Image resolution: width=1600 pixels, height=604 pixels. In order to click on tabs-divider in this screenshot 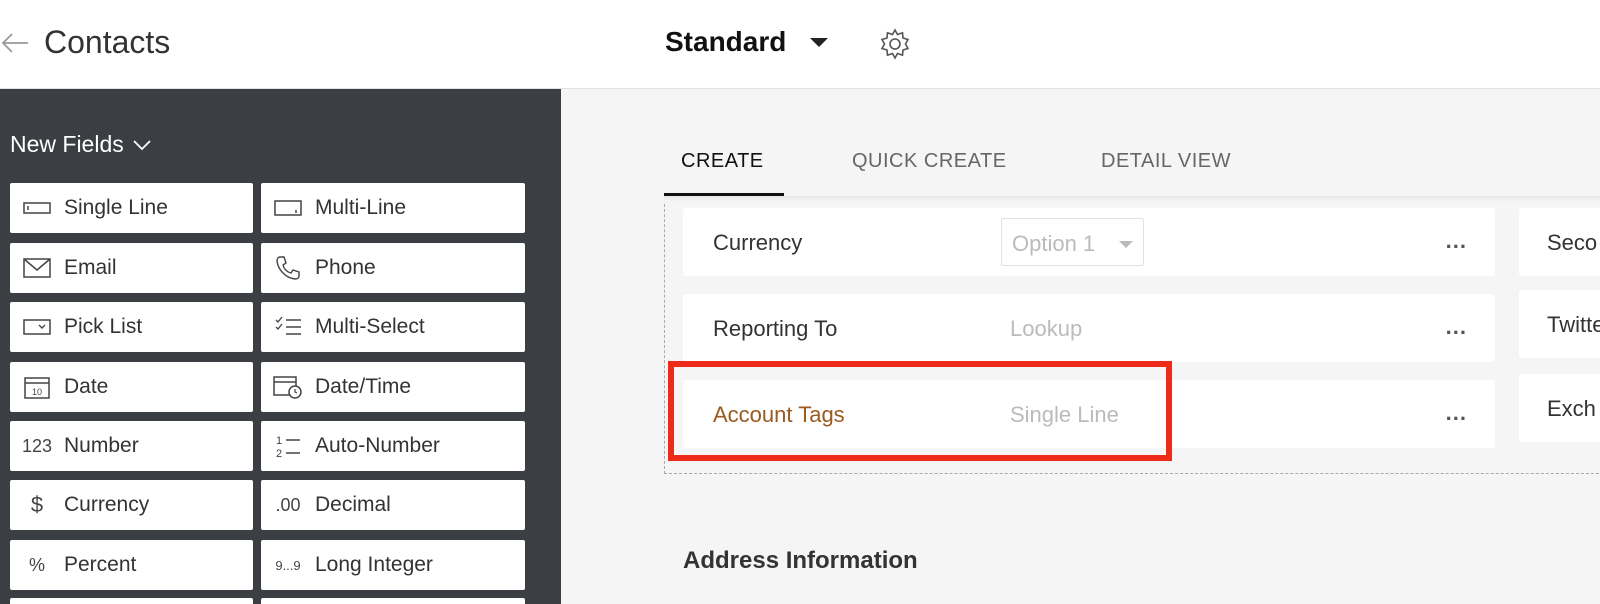, I will do `click(1132, 199)`.